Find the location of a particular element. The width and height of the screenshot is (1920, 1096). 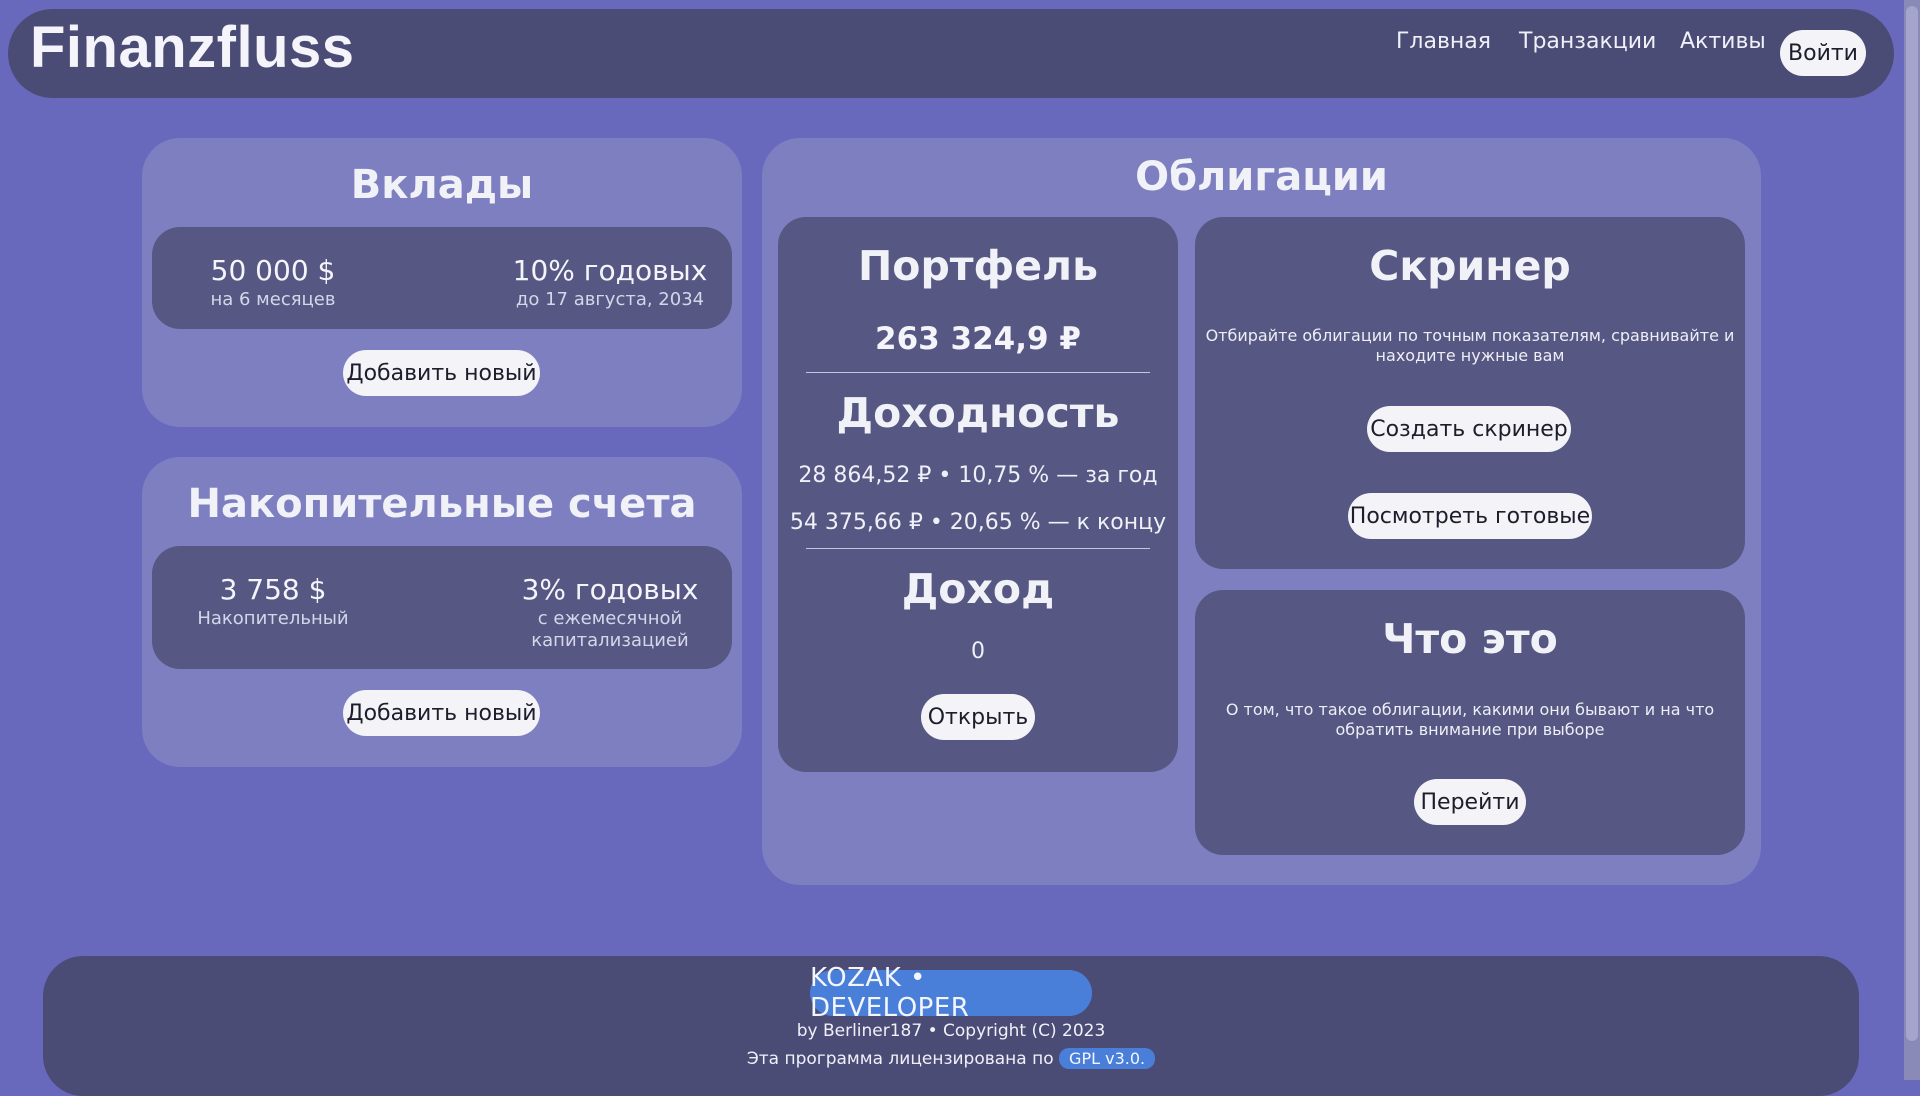

deposits-title: Вклады is located at coordinates (442, 185).